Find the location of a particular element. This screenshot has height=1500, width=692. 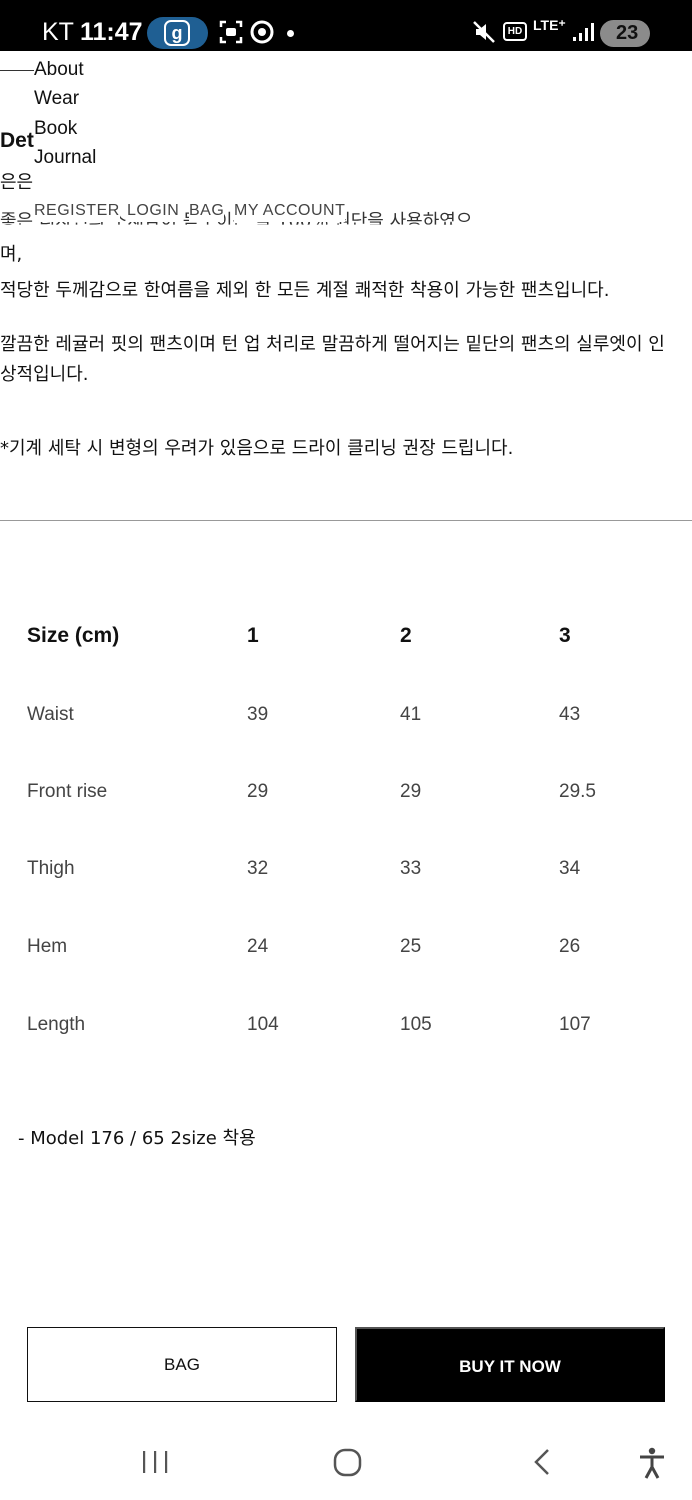

network-type: LTE⁺ is located at coordinates (549, 25).